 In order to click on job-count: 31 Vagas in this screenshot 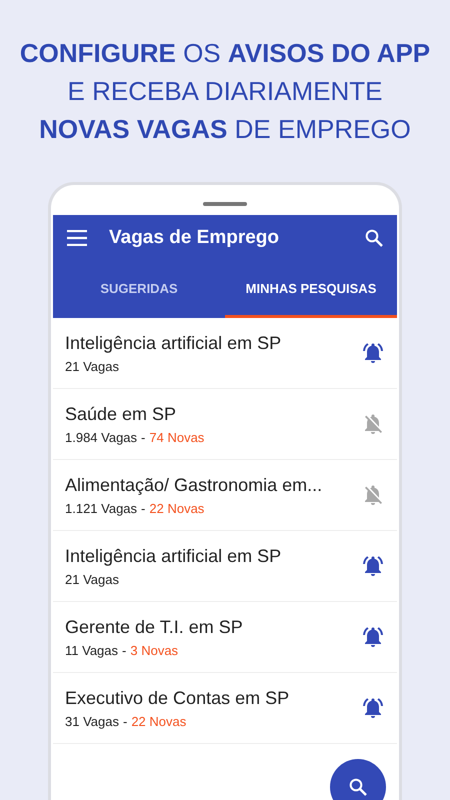, I will do `click(92, 721)`.